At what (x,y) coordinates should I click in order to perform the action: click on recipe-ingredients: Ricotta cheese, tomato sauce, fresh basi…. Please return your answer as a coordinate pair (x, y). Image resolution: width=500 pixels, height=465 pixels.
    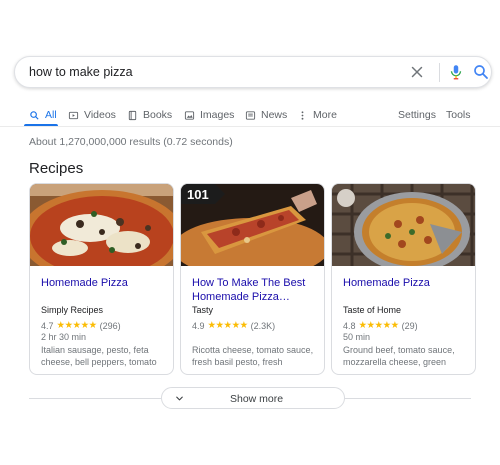
    Looking at the image, I should click on (253, 356).